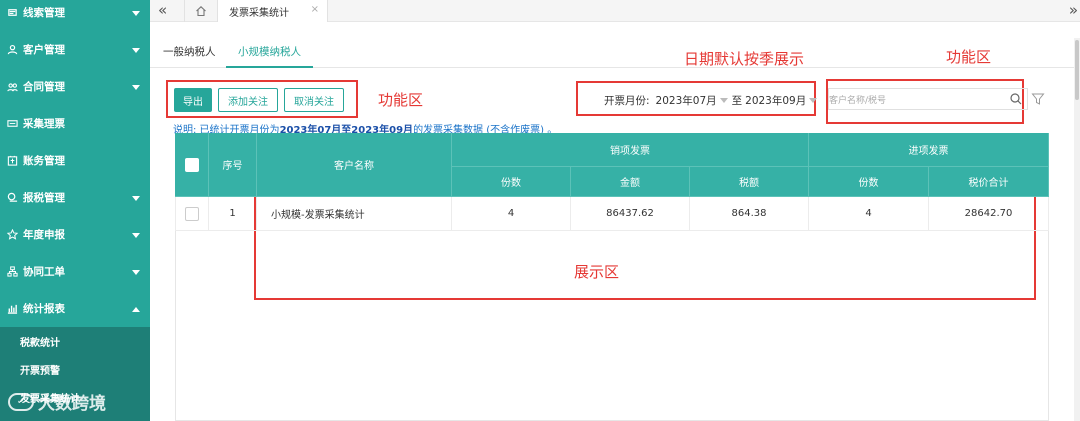 This screenshot has height=421, width=1080. What do you see at coordinates (75, 15) in the screenshot?
I see `sidebar-item-leads: 线索管理` at bounding box center [75, 15].